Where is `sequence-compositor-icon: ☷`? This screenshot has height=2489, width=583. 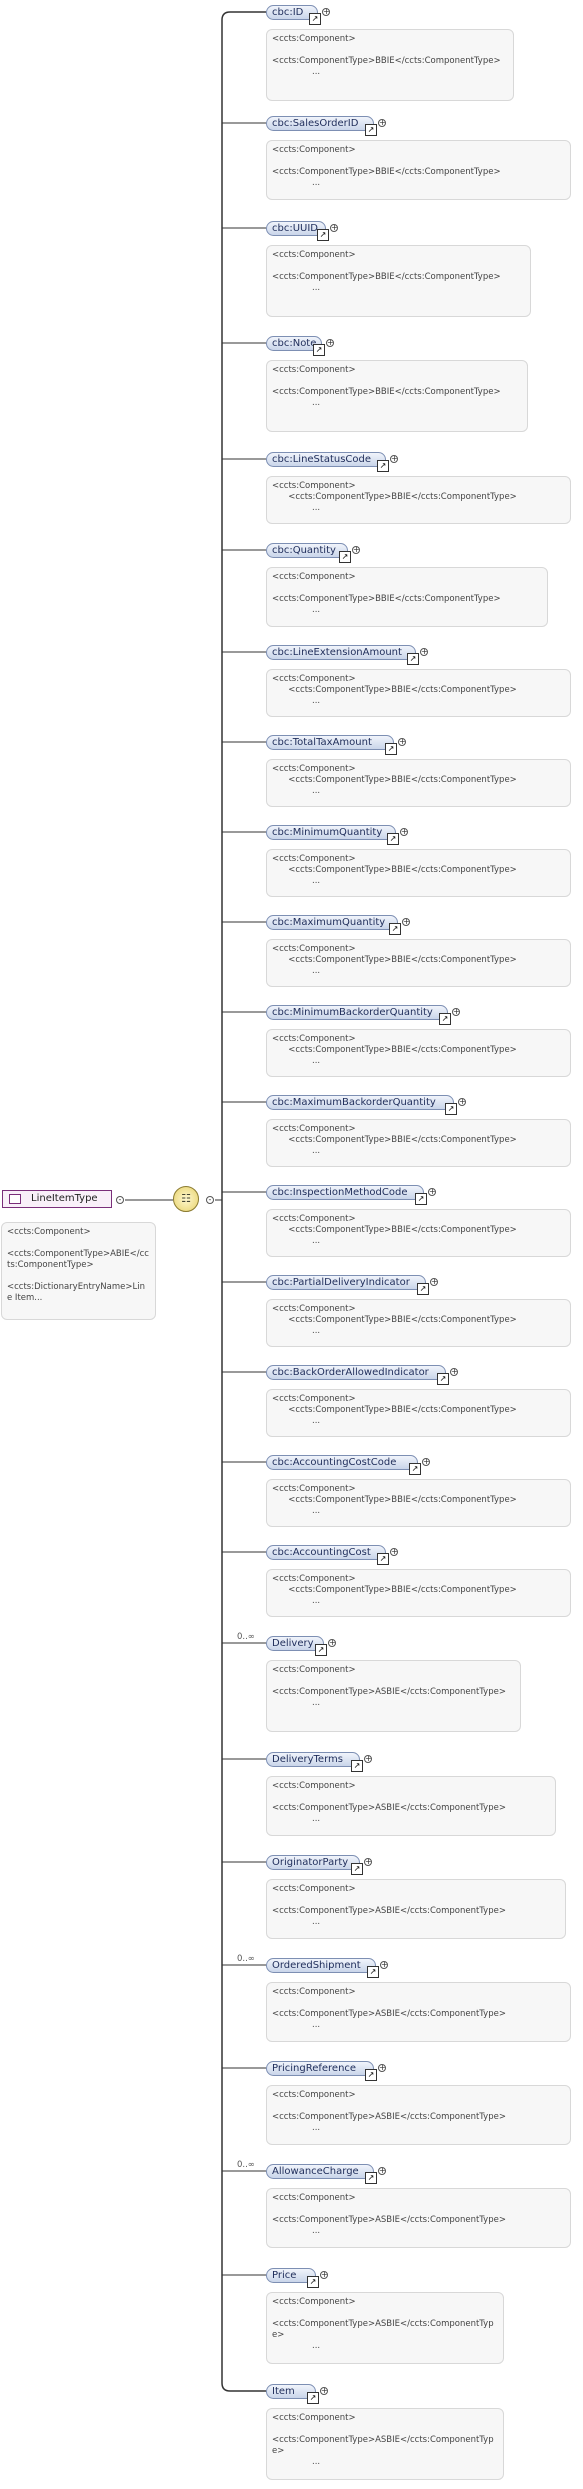 sequence-compositor-icon: ☷ is located at coordinates (186, 1199).